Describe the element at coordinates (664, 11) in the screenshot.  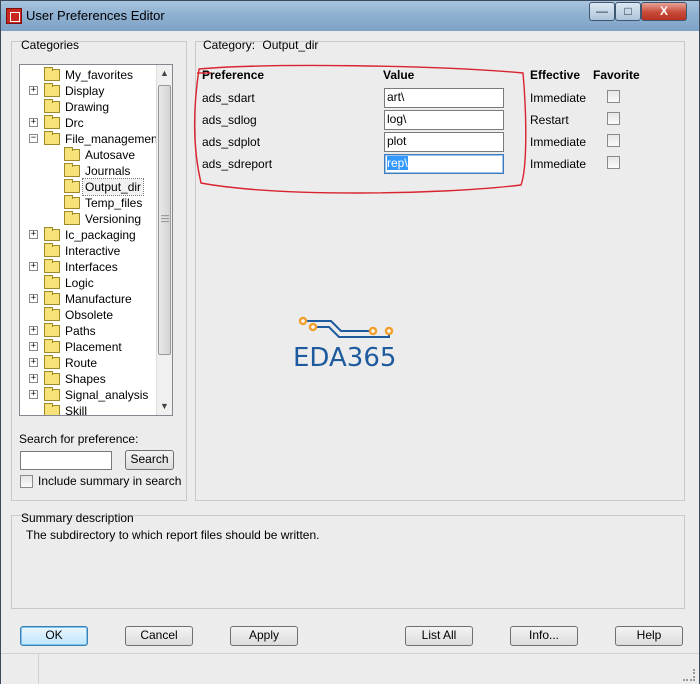
I see `close-button: X` at that location.